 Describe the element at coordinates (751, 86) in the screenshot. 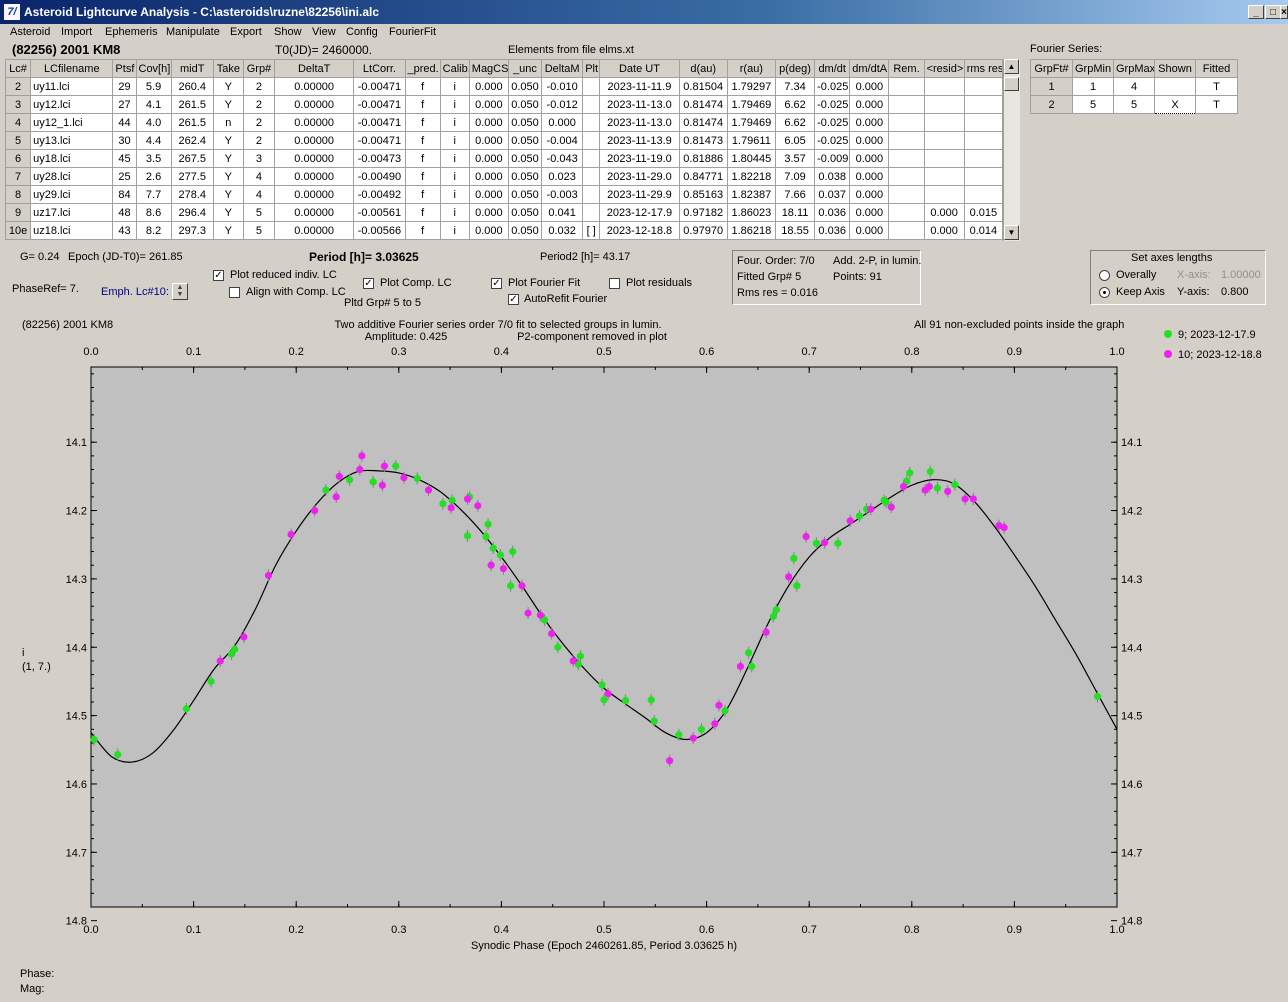

I see `table-cell: 1.79297` at that location.